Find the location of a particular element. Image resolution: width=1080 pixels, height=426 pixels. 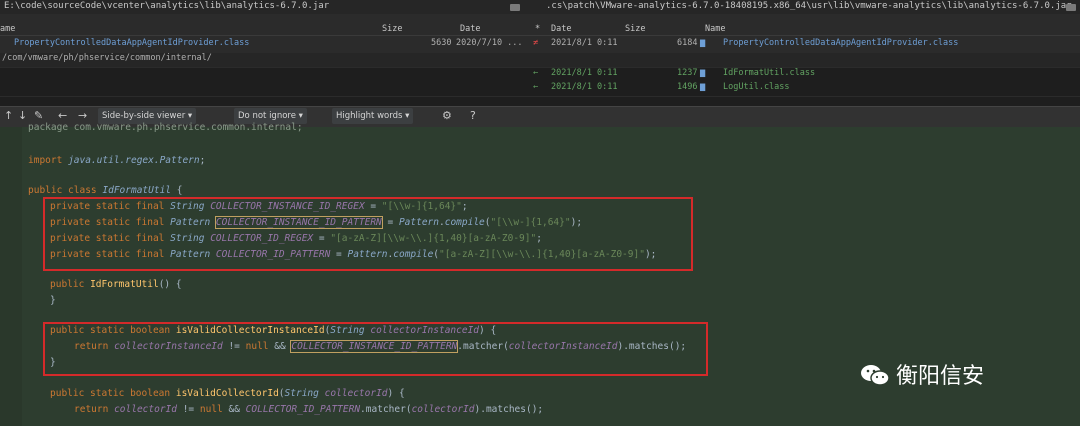

keyword: public is located at coordinates (67, 284).